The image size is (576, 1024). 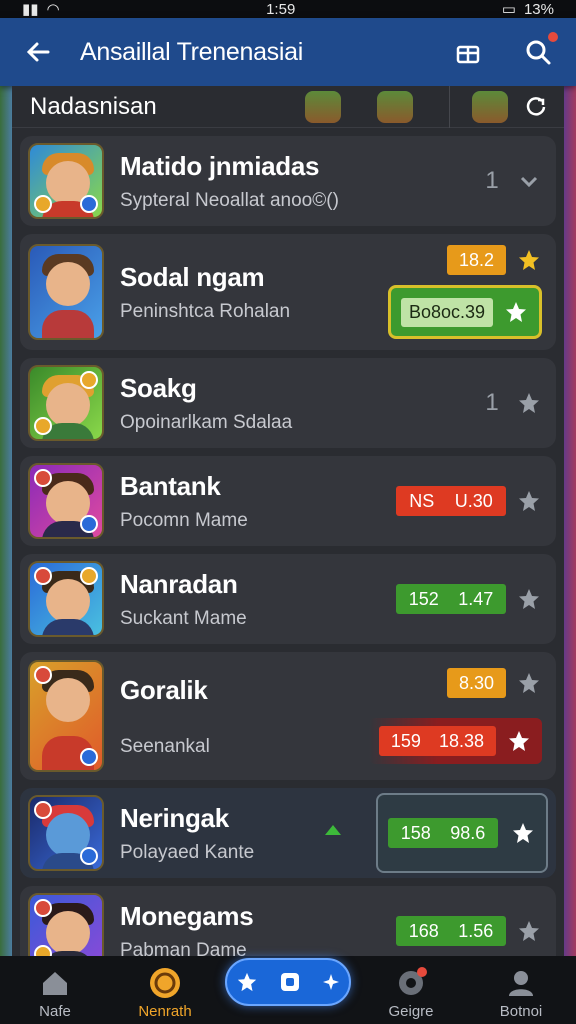 I want to click on item-name: Matido jnmiadas, so click(x=220, y=165).